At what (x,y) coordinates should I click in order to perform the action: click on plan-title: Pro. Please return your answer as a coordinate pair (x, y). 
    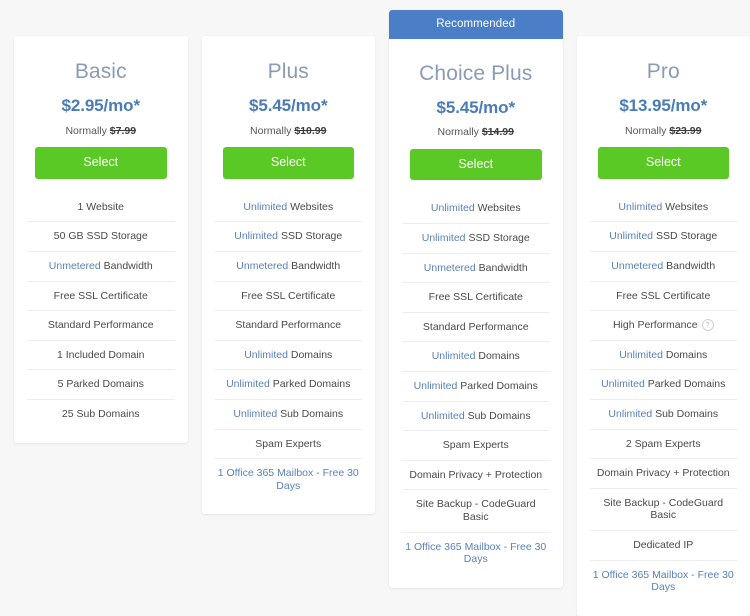
    Looking at the image, I should click on (664, 59).